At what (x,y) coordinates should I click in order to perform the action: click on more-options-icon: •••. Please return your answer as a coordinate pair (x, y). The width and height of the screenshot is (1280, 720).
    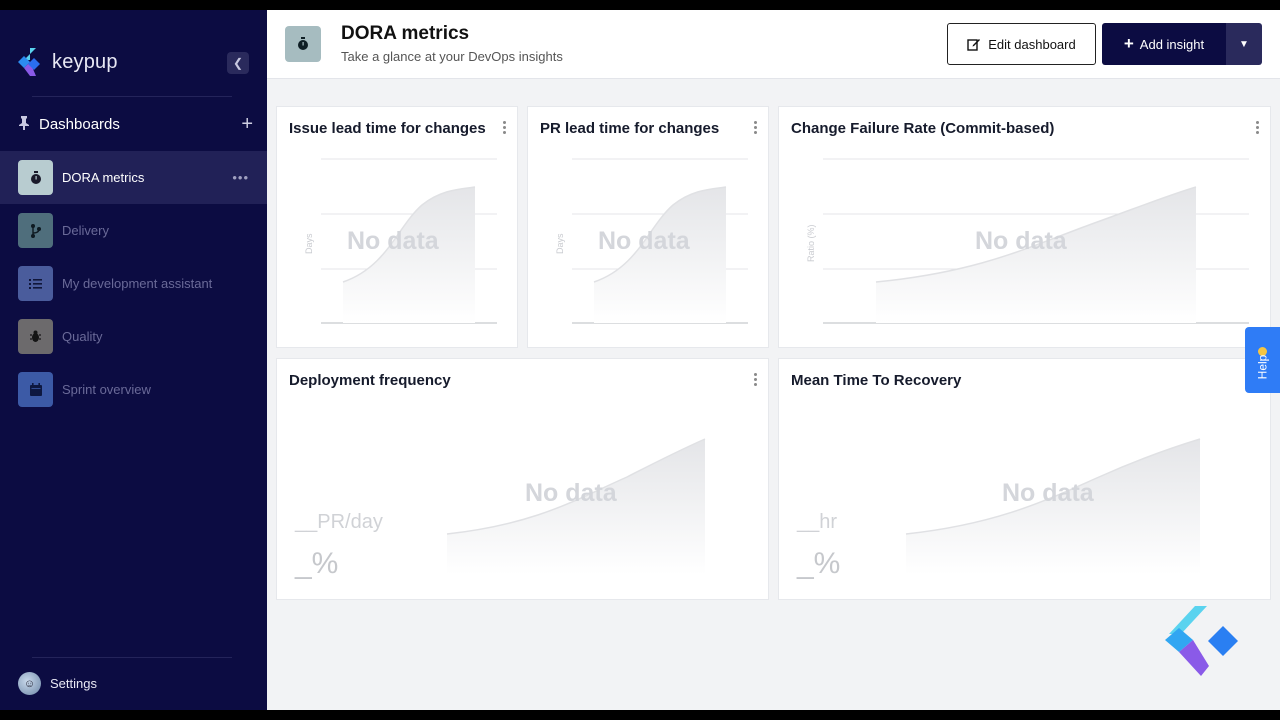
    Looking at the image, I should click on (240, 177).